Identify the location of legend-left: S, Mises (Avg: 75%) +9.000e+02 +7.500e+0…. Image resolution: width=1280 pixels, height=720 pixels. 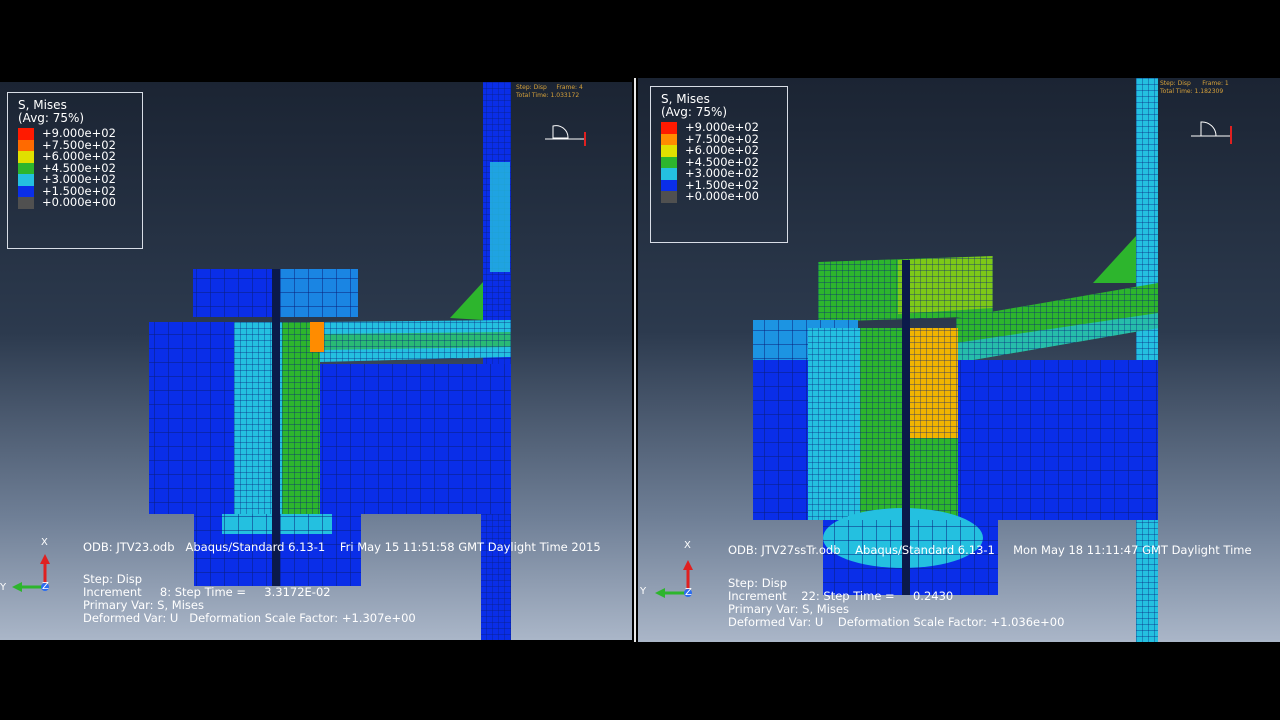
(75, 170).